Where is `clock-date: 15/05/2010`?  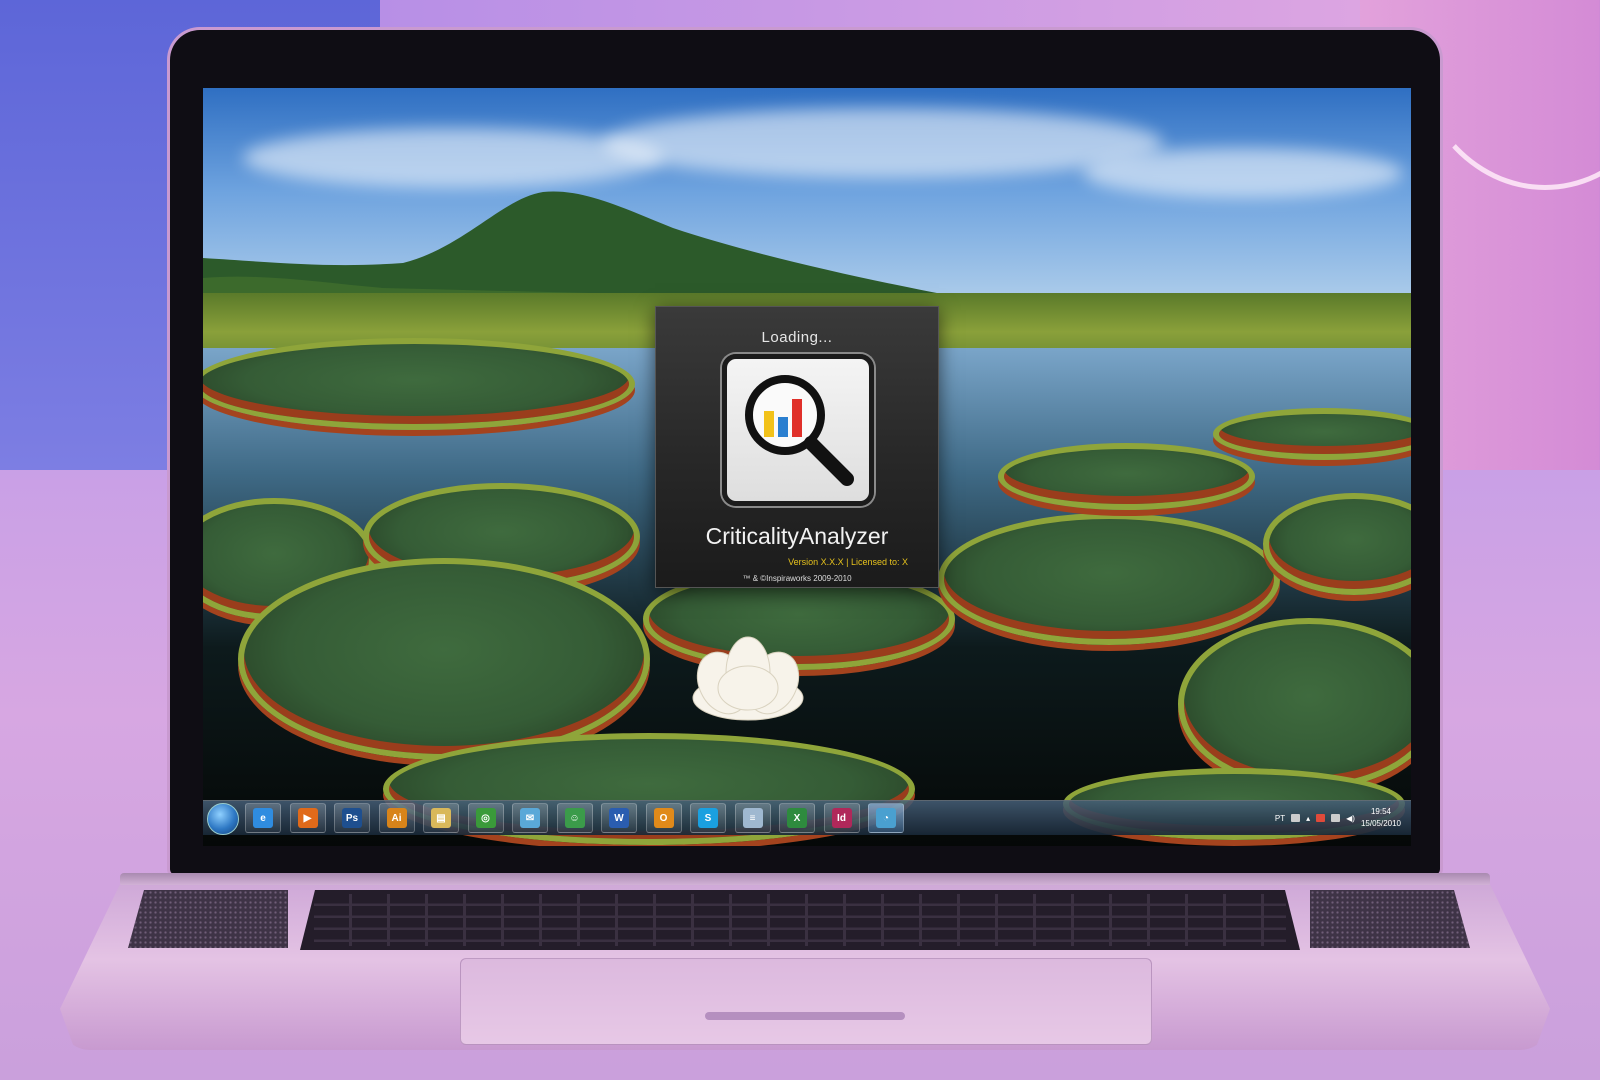
clock-date: 15/05/2010 is located at coordinates (1380, 823).